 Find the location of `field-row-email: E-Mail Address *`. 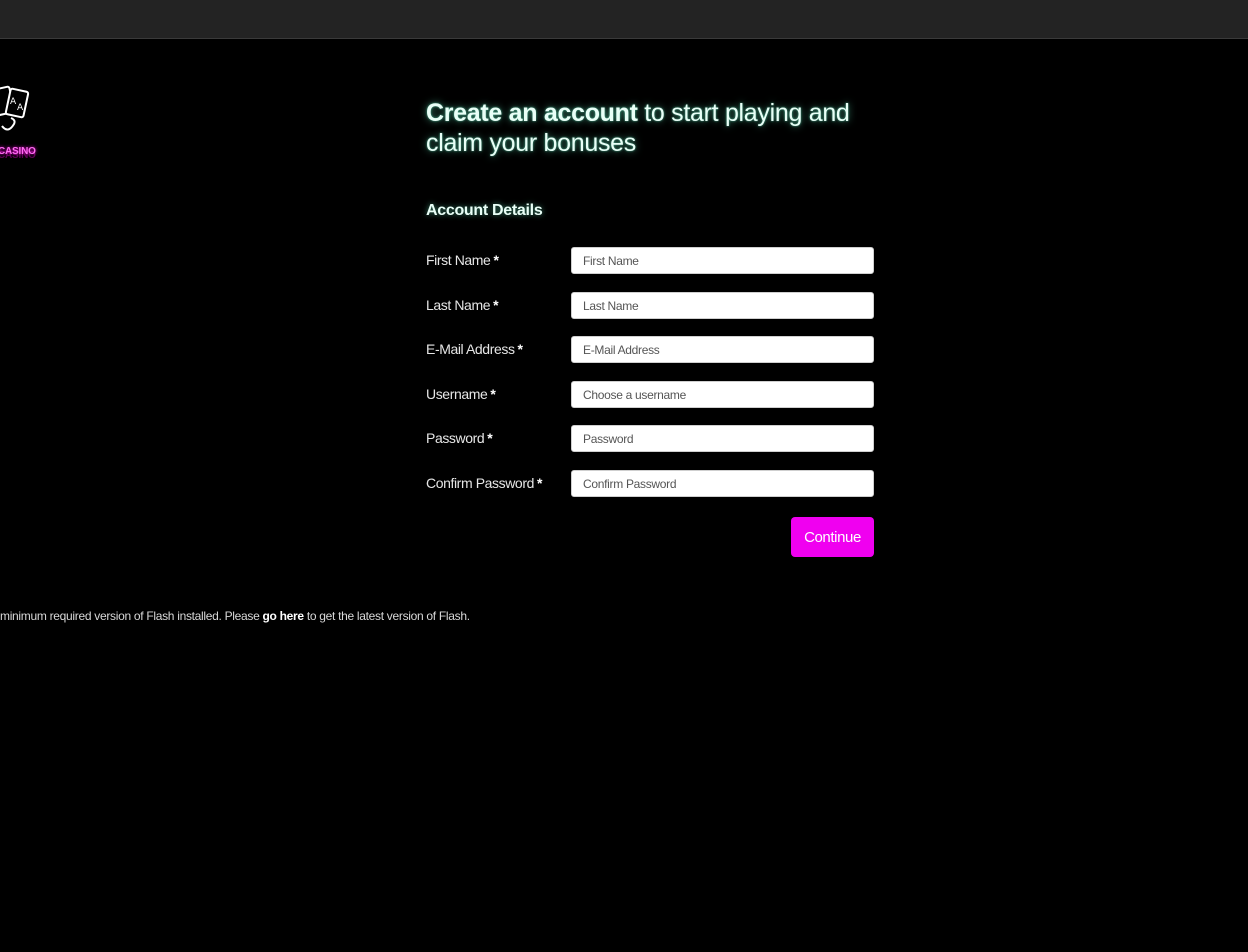

field-row-email: E-Mail Address * is located at coordinates (650, 350).